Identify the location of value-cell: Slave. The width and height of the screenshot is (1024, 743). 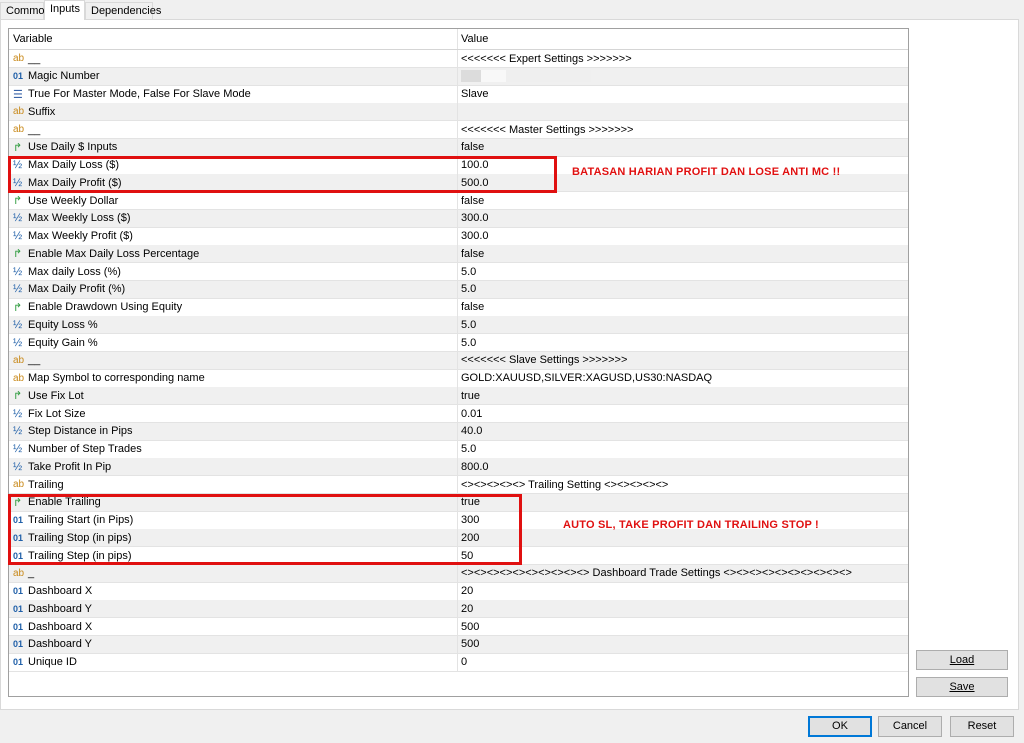
(683, 94).